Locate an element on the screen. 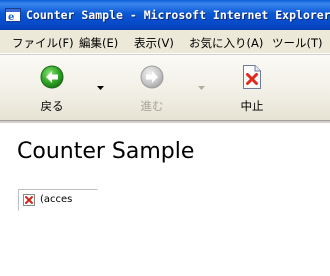  forward-dropdown-arrow-icon is located at coordinates (201, 88).